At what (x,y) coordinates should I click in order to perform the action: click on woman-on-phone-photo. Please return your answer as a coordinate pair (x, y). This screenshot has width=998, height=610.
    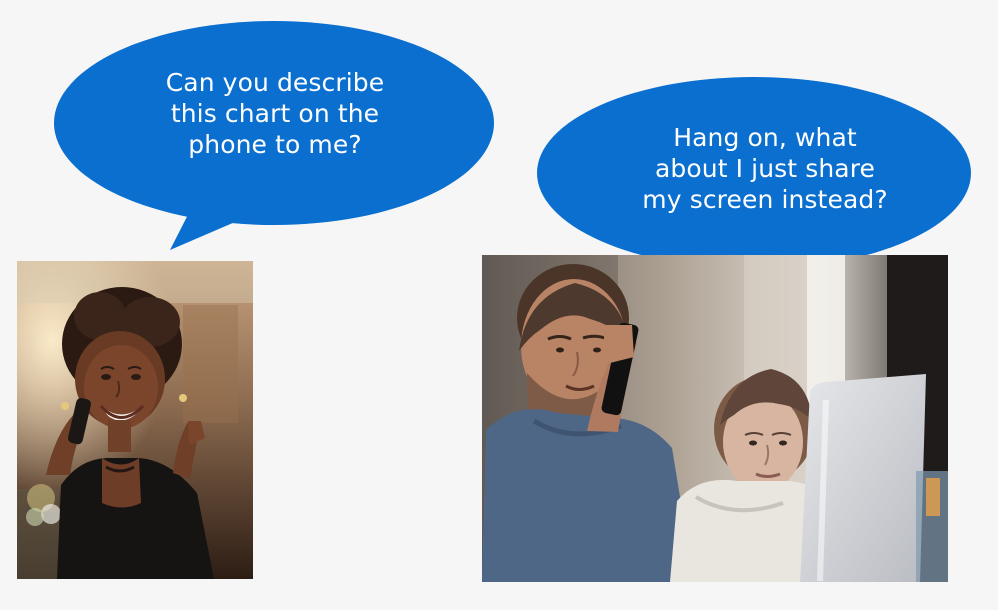
    Looking at the image, I should click on (135, 420).